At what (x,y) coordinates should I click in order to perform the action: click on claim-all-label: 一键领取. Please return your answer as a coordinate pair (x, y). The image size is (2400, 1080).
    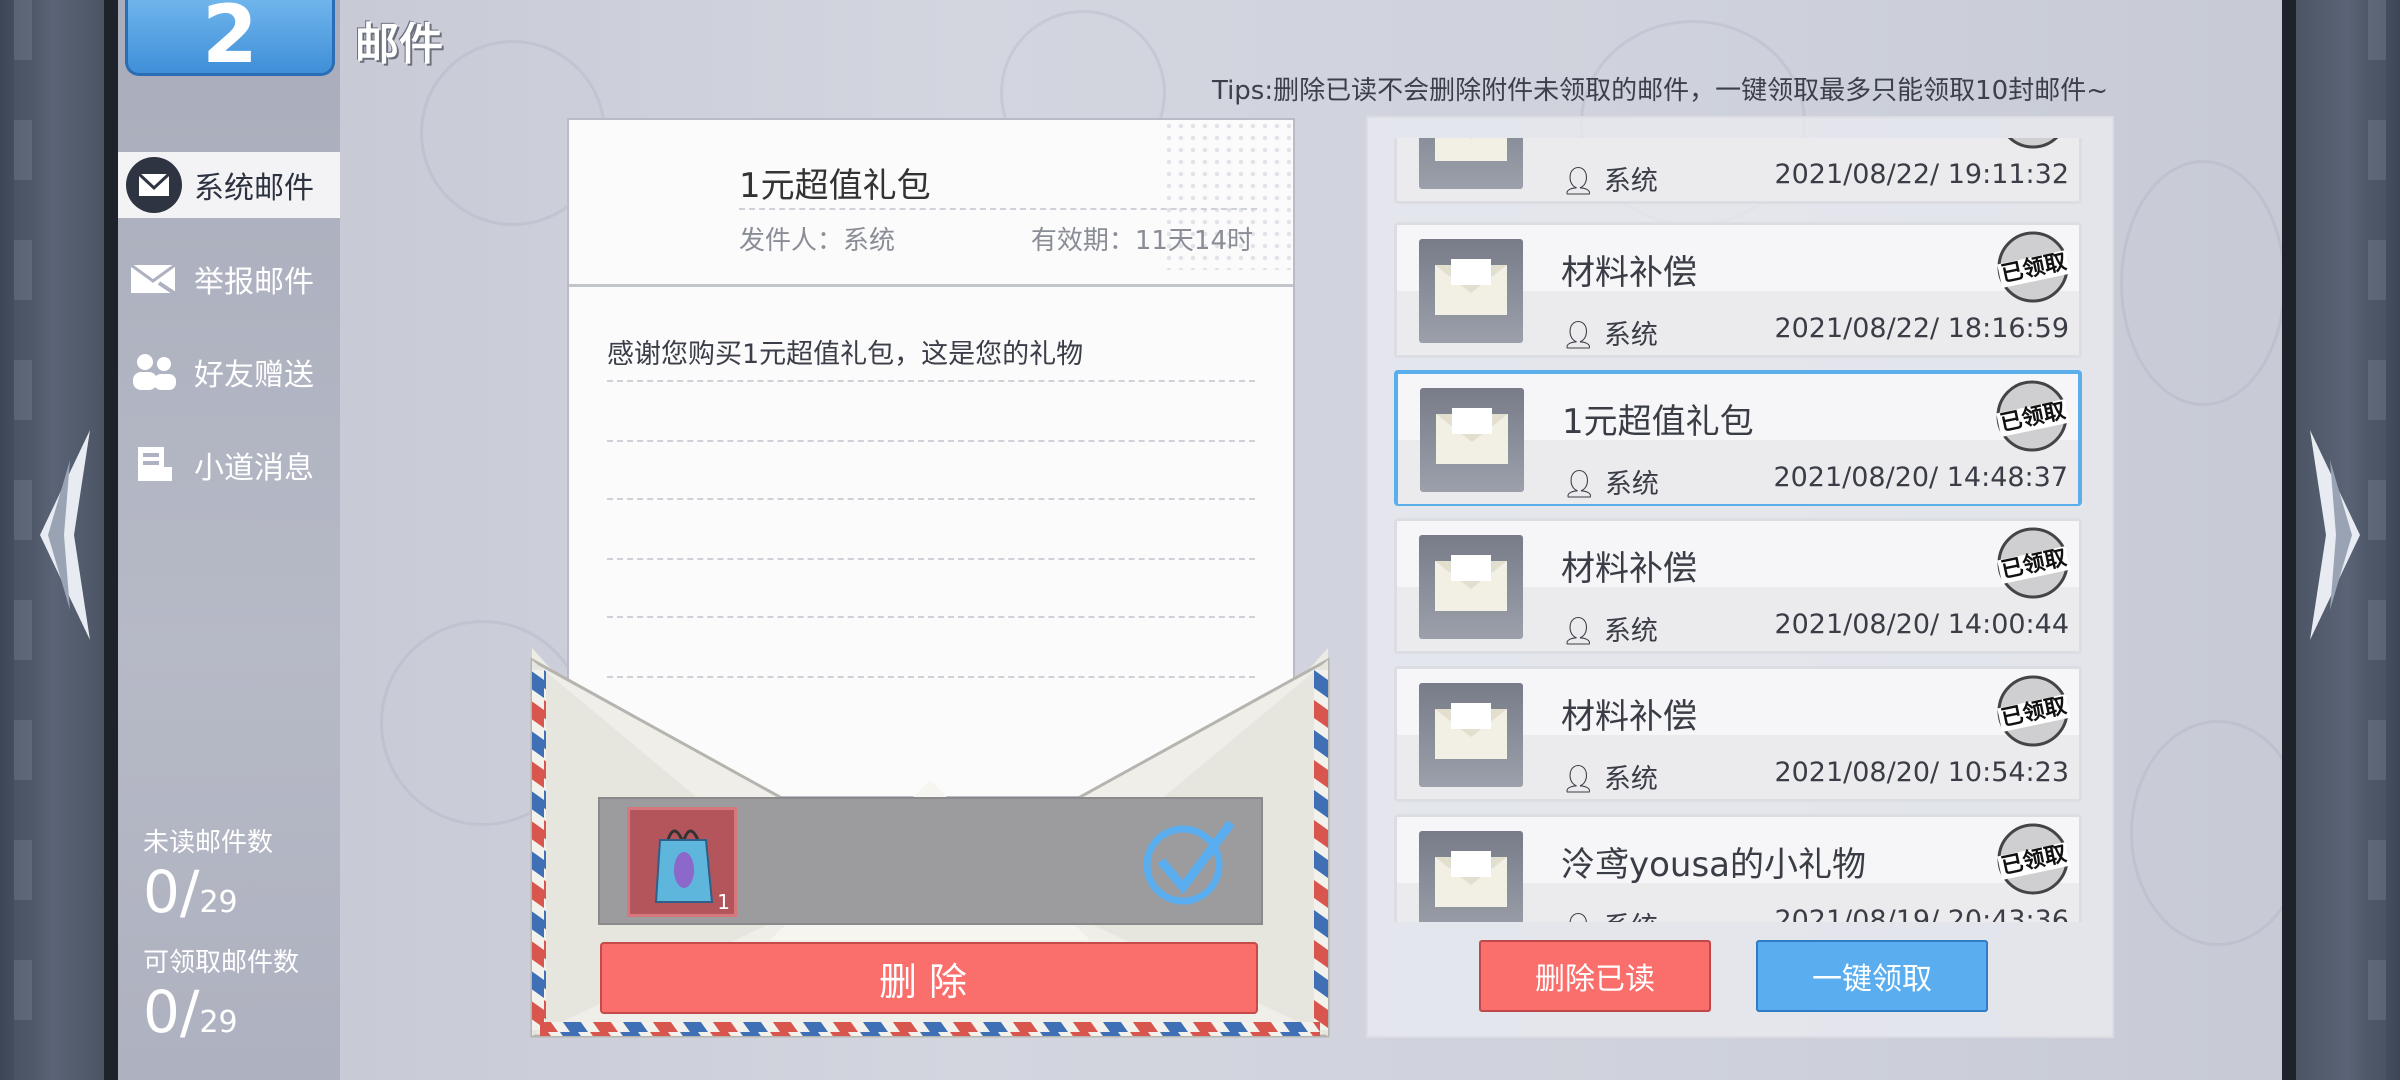
    Looking at the image, I should click on (1872, 979).